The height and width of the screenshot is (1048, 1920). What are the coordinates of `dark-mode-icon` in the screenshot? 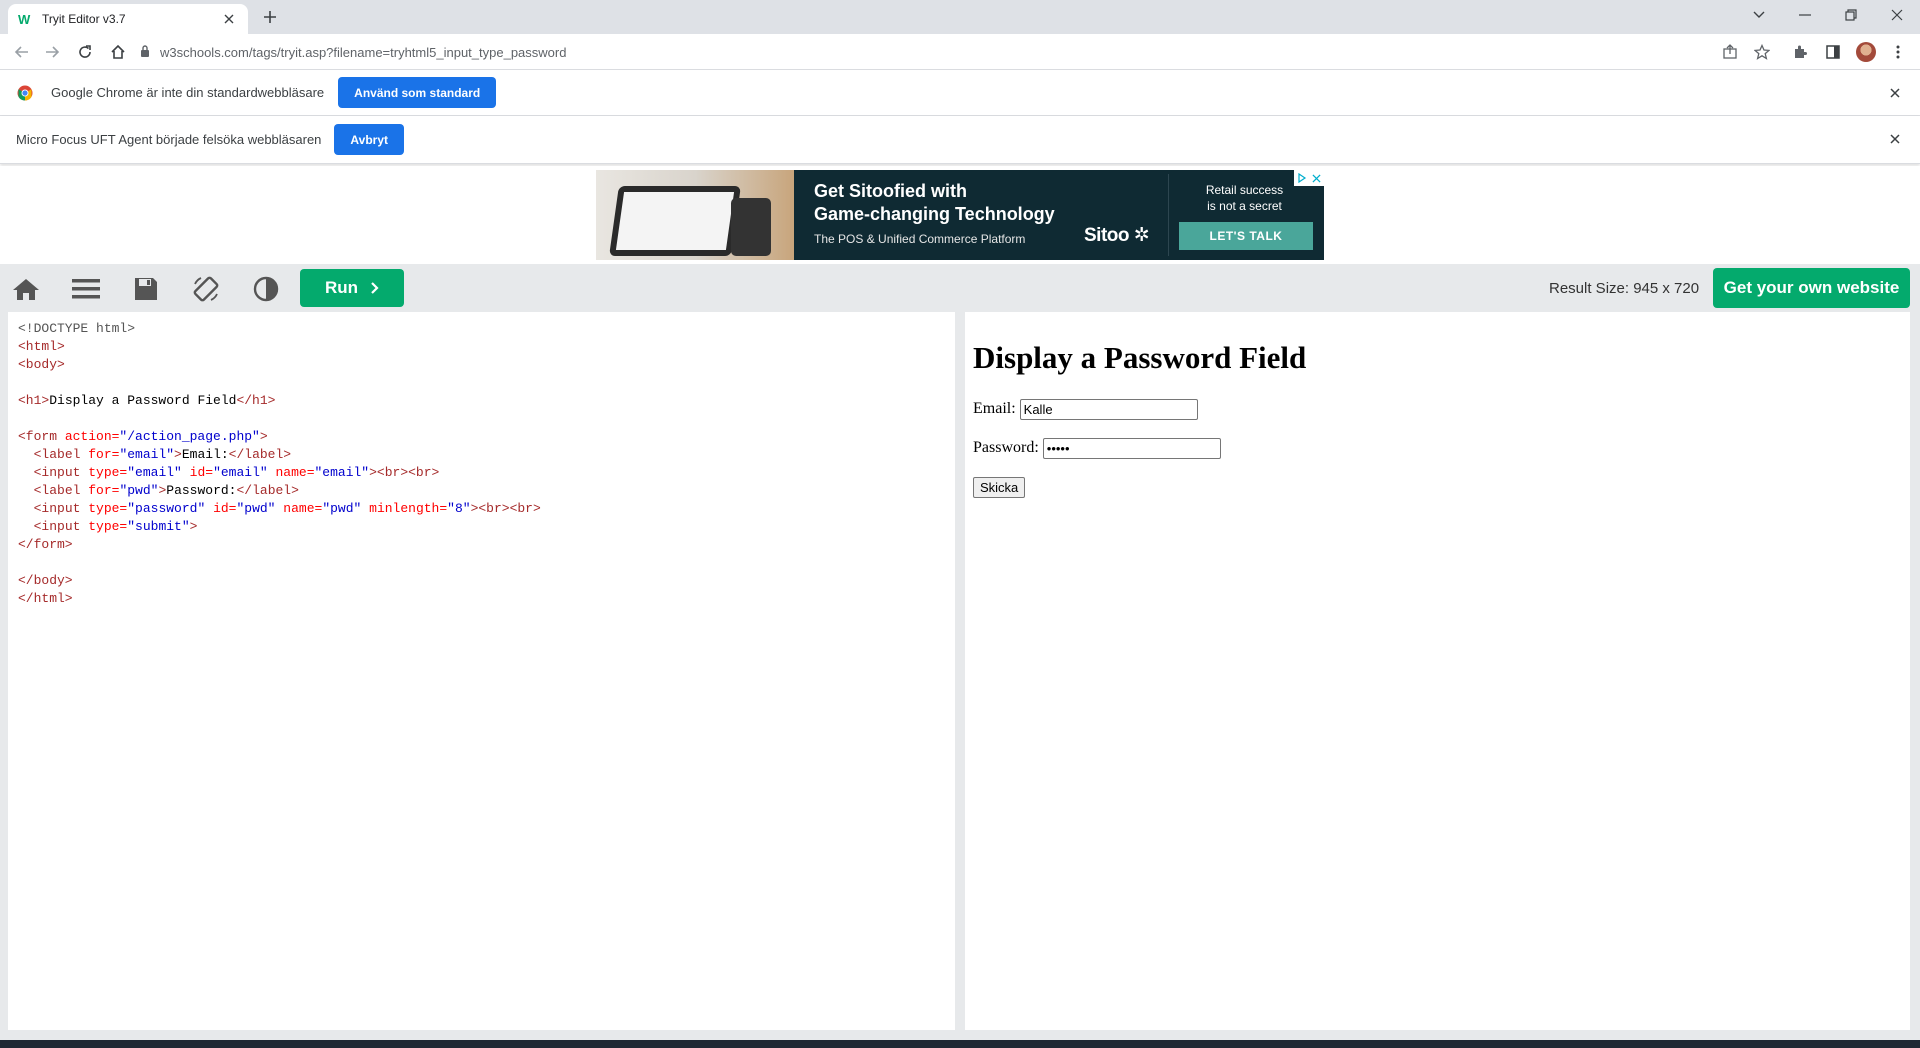 It's located at (266, 289).